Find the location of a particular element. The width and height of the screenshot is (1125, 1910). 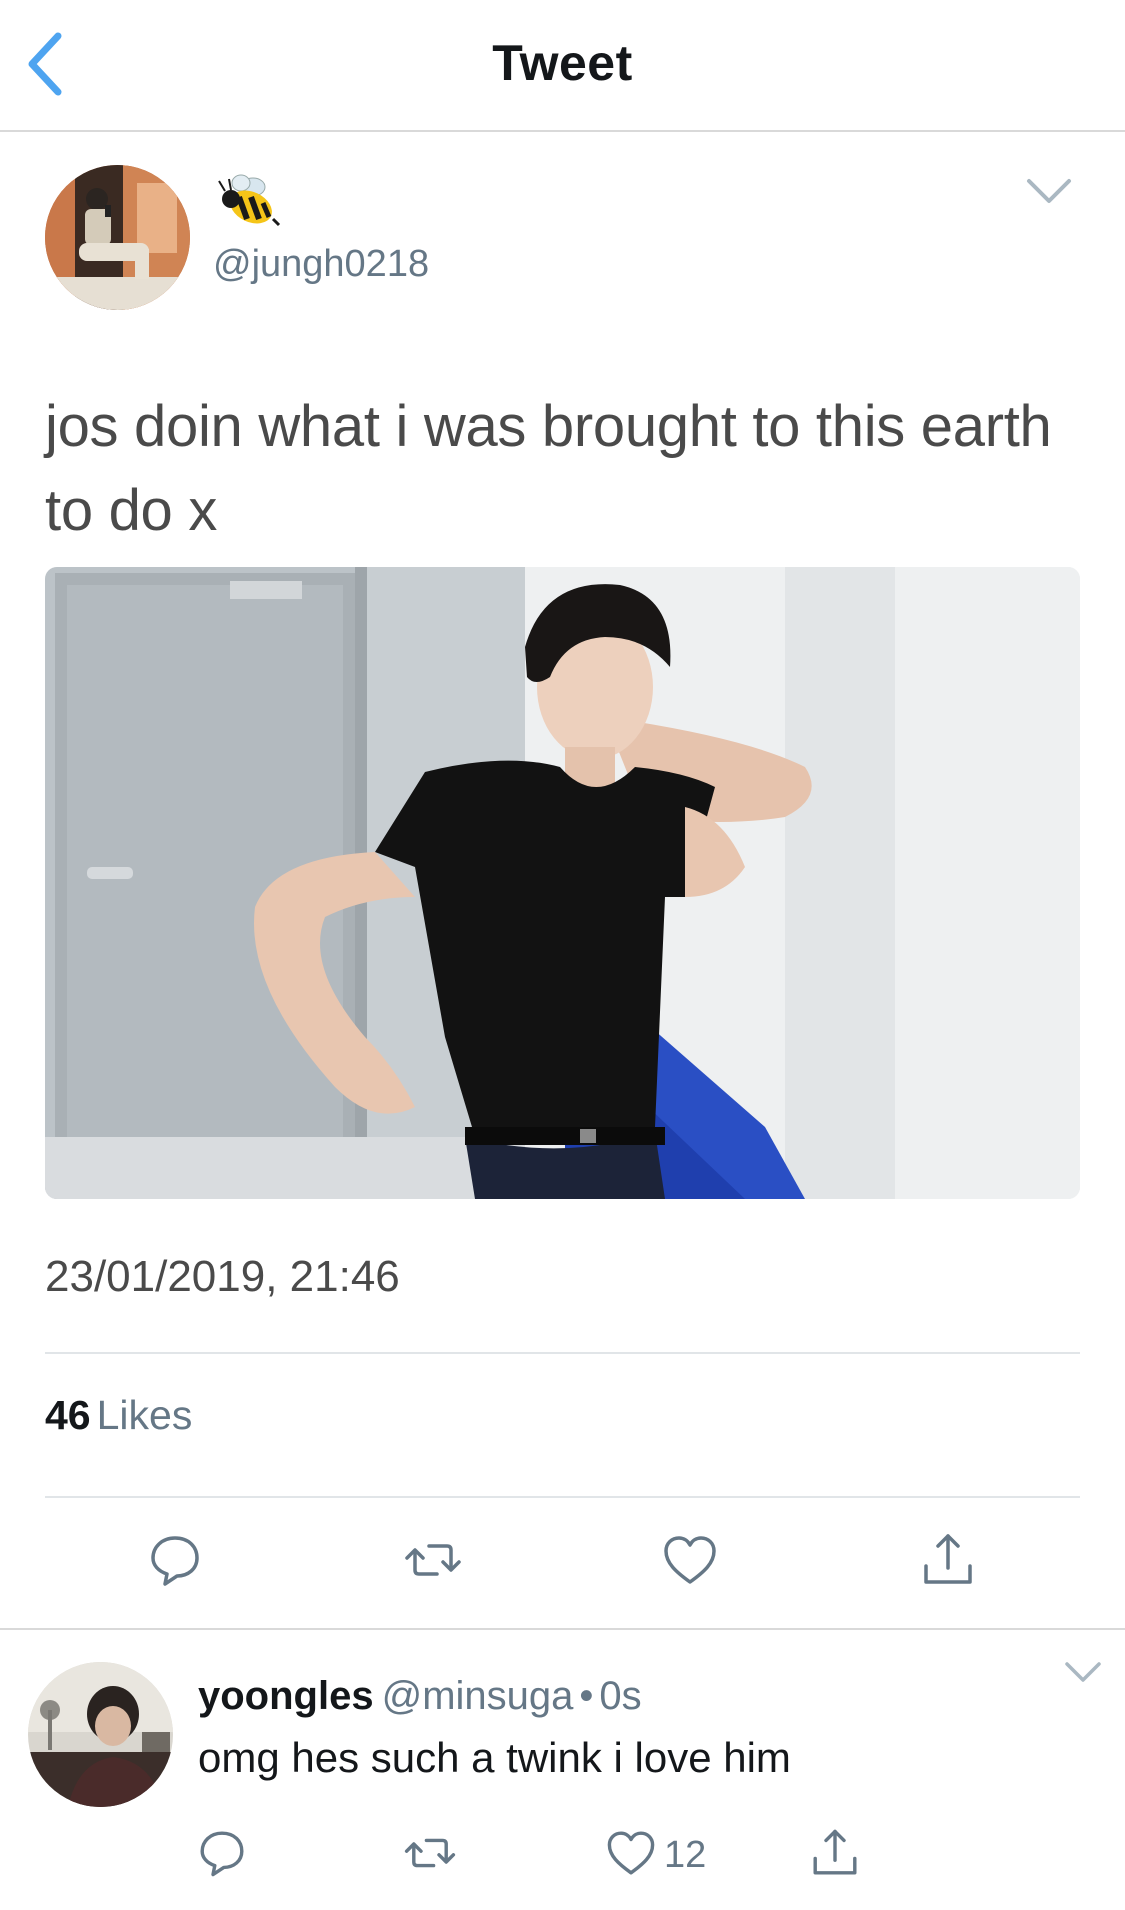

reply-time: 0s is located at coordinates (620, 1696).